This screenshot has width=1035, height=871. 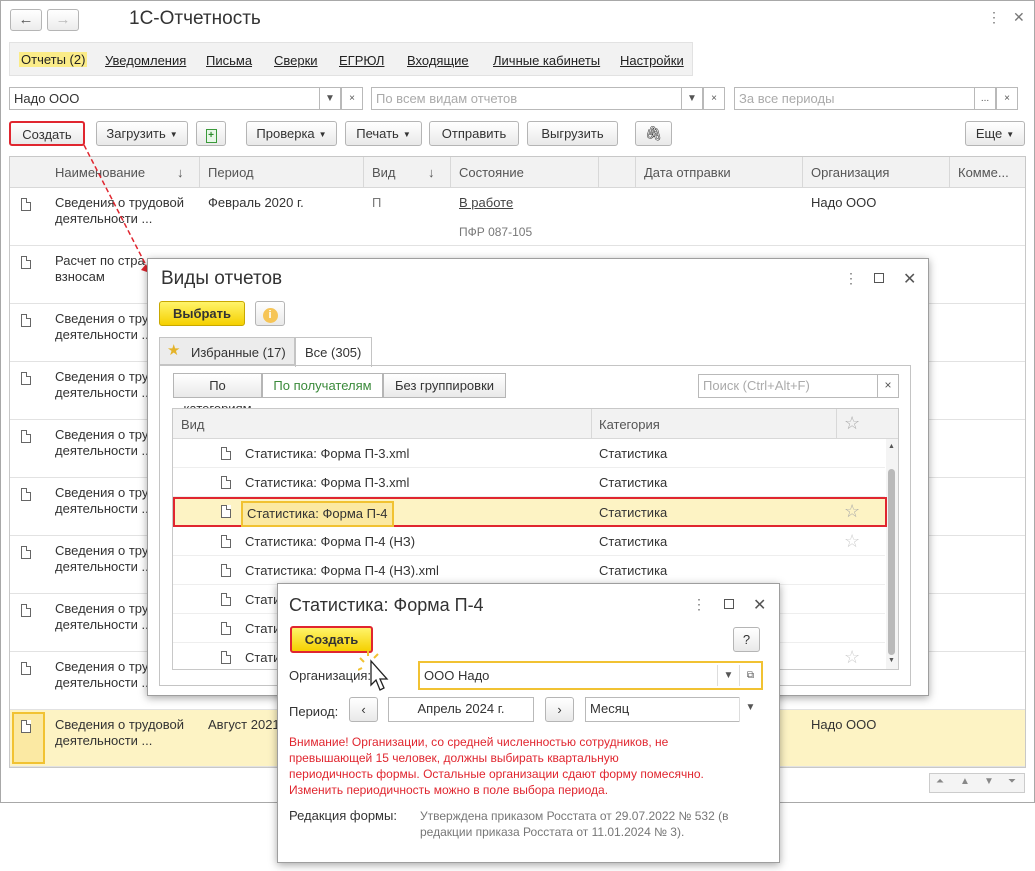 What do you see at coordinates (314, 711) in the screenshot?
I see `period-label: Период:` at bounding box center [314, 711].